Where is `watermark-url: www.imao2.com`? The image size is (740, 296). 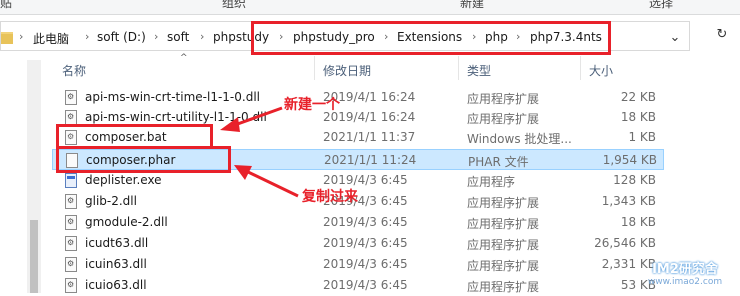
watermark-url: www.imao2.com is located at coordinates (685, 282).